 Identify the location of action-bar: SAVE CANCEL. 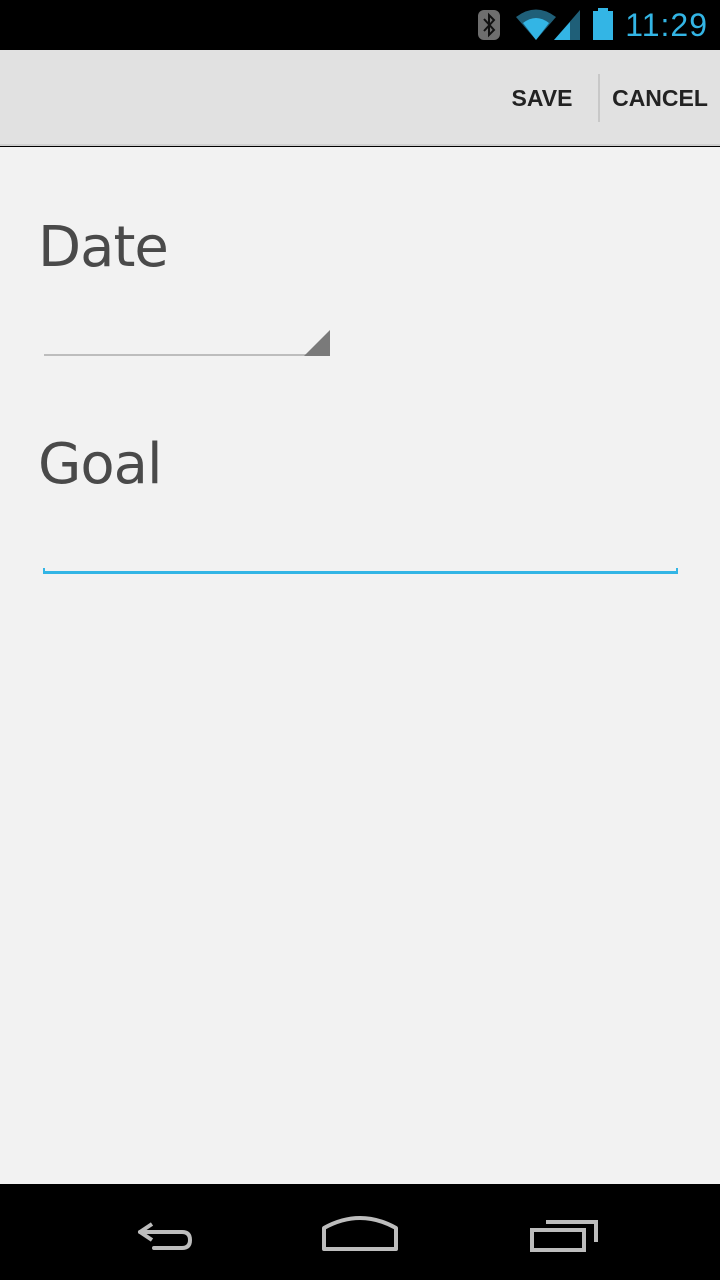
(360, 98).